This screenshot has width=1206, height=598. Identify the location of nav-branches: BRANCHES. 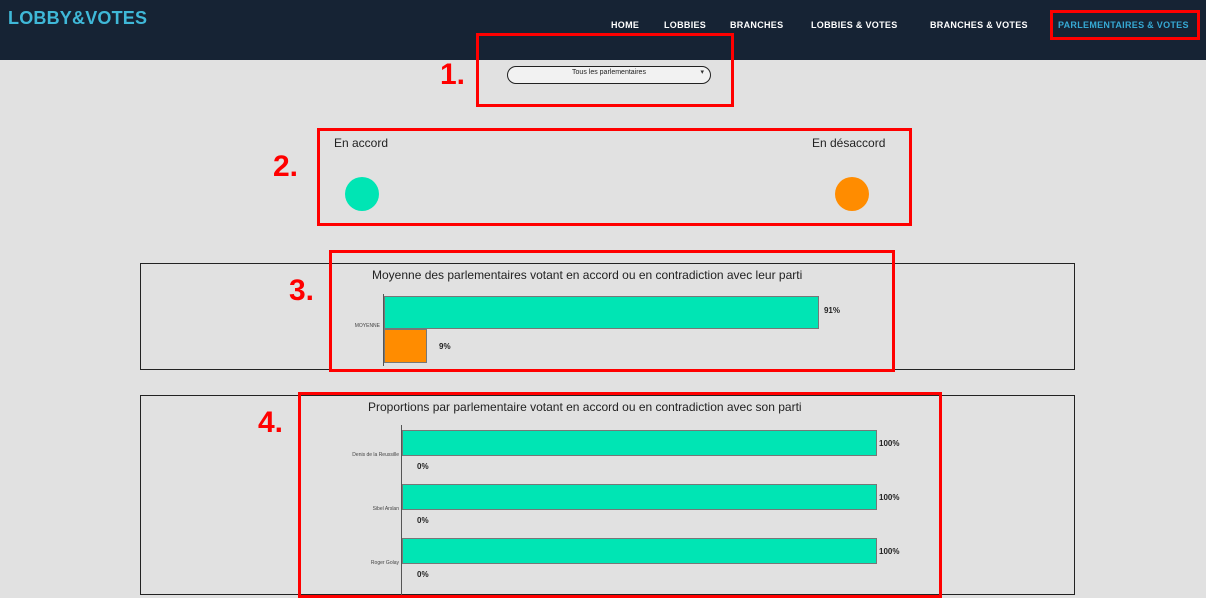
(756, 25).